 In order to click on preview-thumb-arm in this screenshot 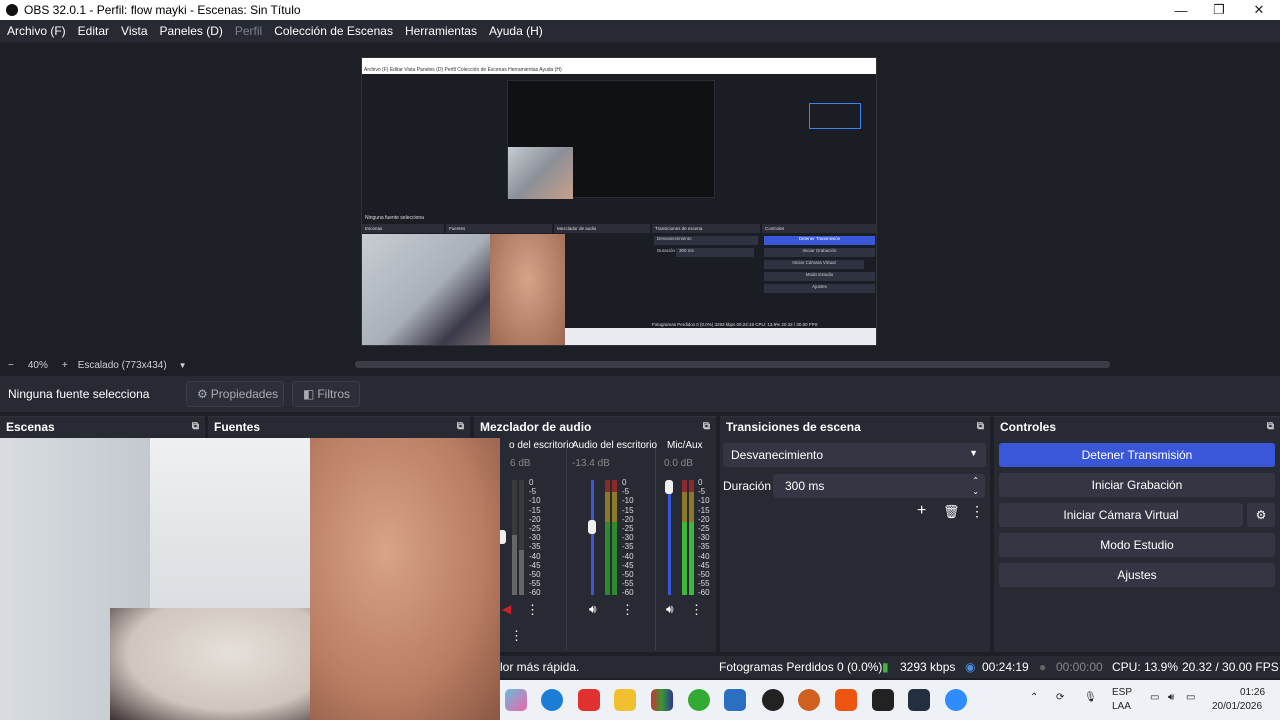, I will do `click(527, 289)`.